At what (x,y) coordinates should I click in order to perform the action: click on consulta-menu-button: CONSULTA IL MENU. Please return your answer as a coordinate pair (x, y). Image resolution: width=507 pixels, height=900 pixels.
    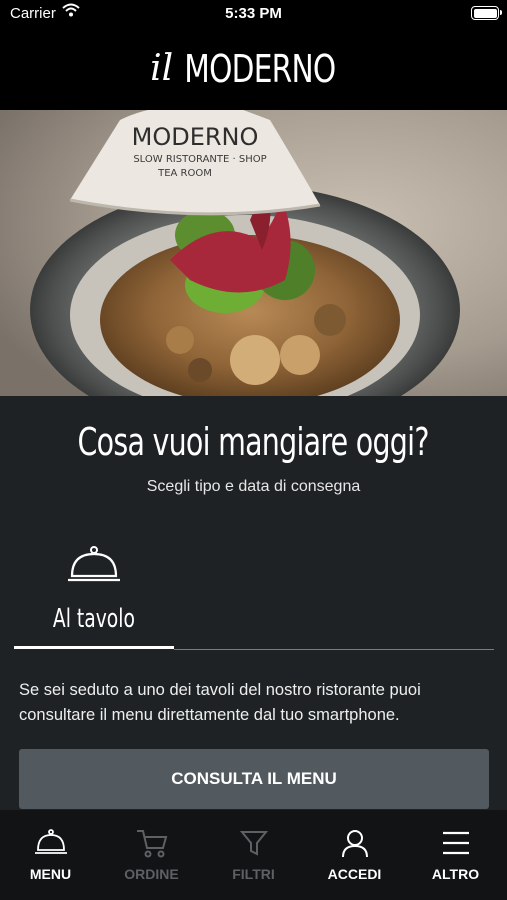
    Looking at the image, I should click on (254, 779).